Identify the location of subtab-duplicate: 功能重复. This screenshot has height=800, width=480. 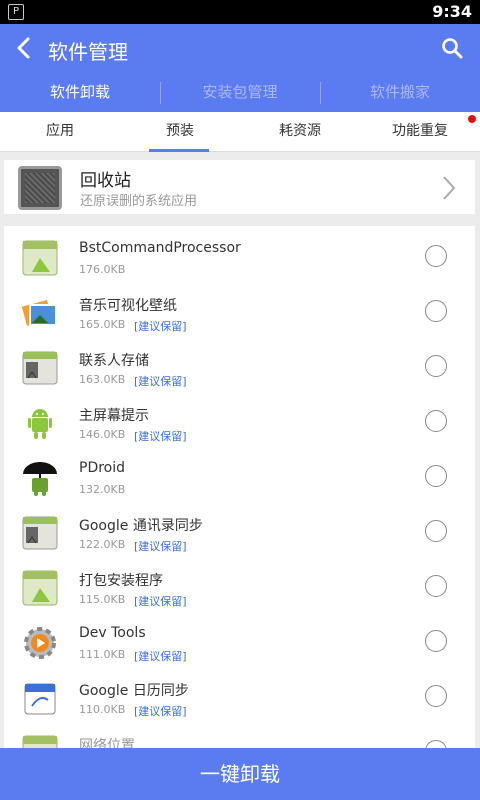
(420, 132).